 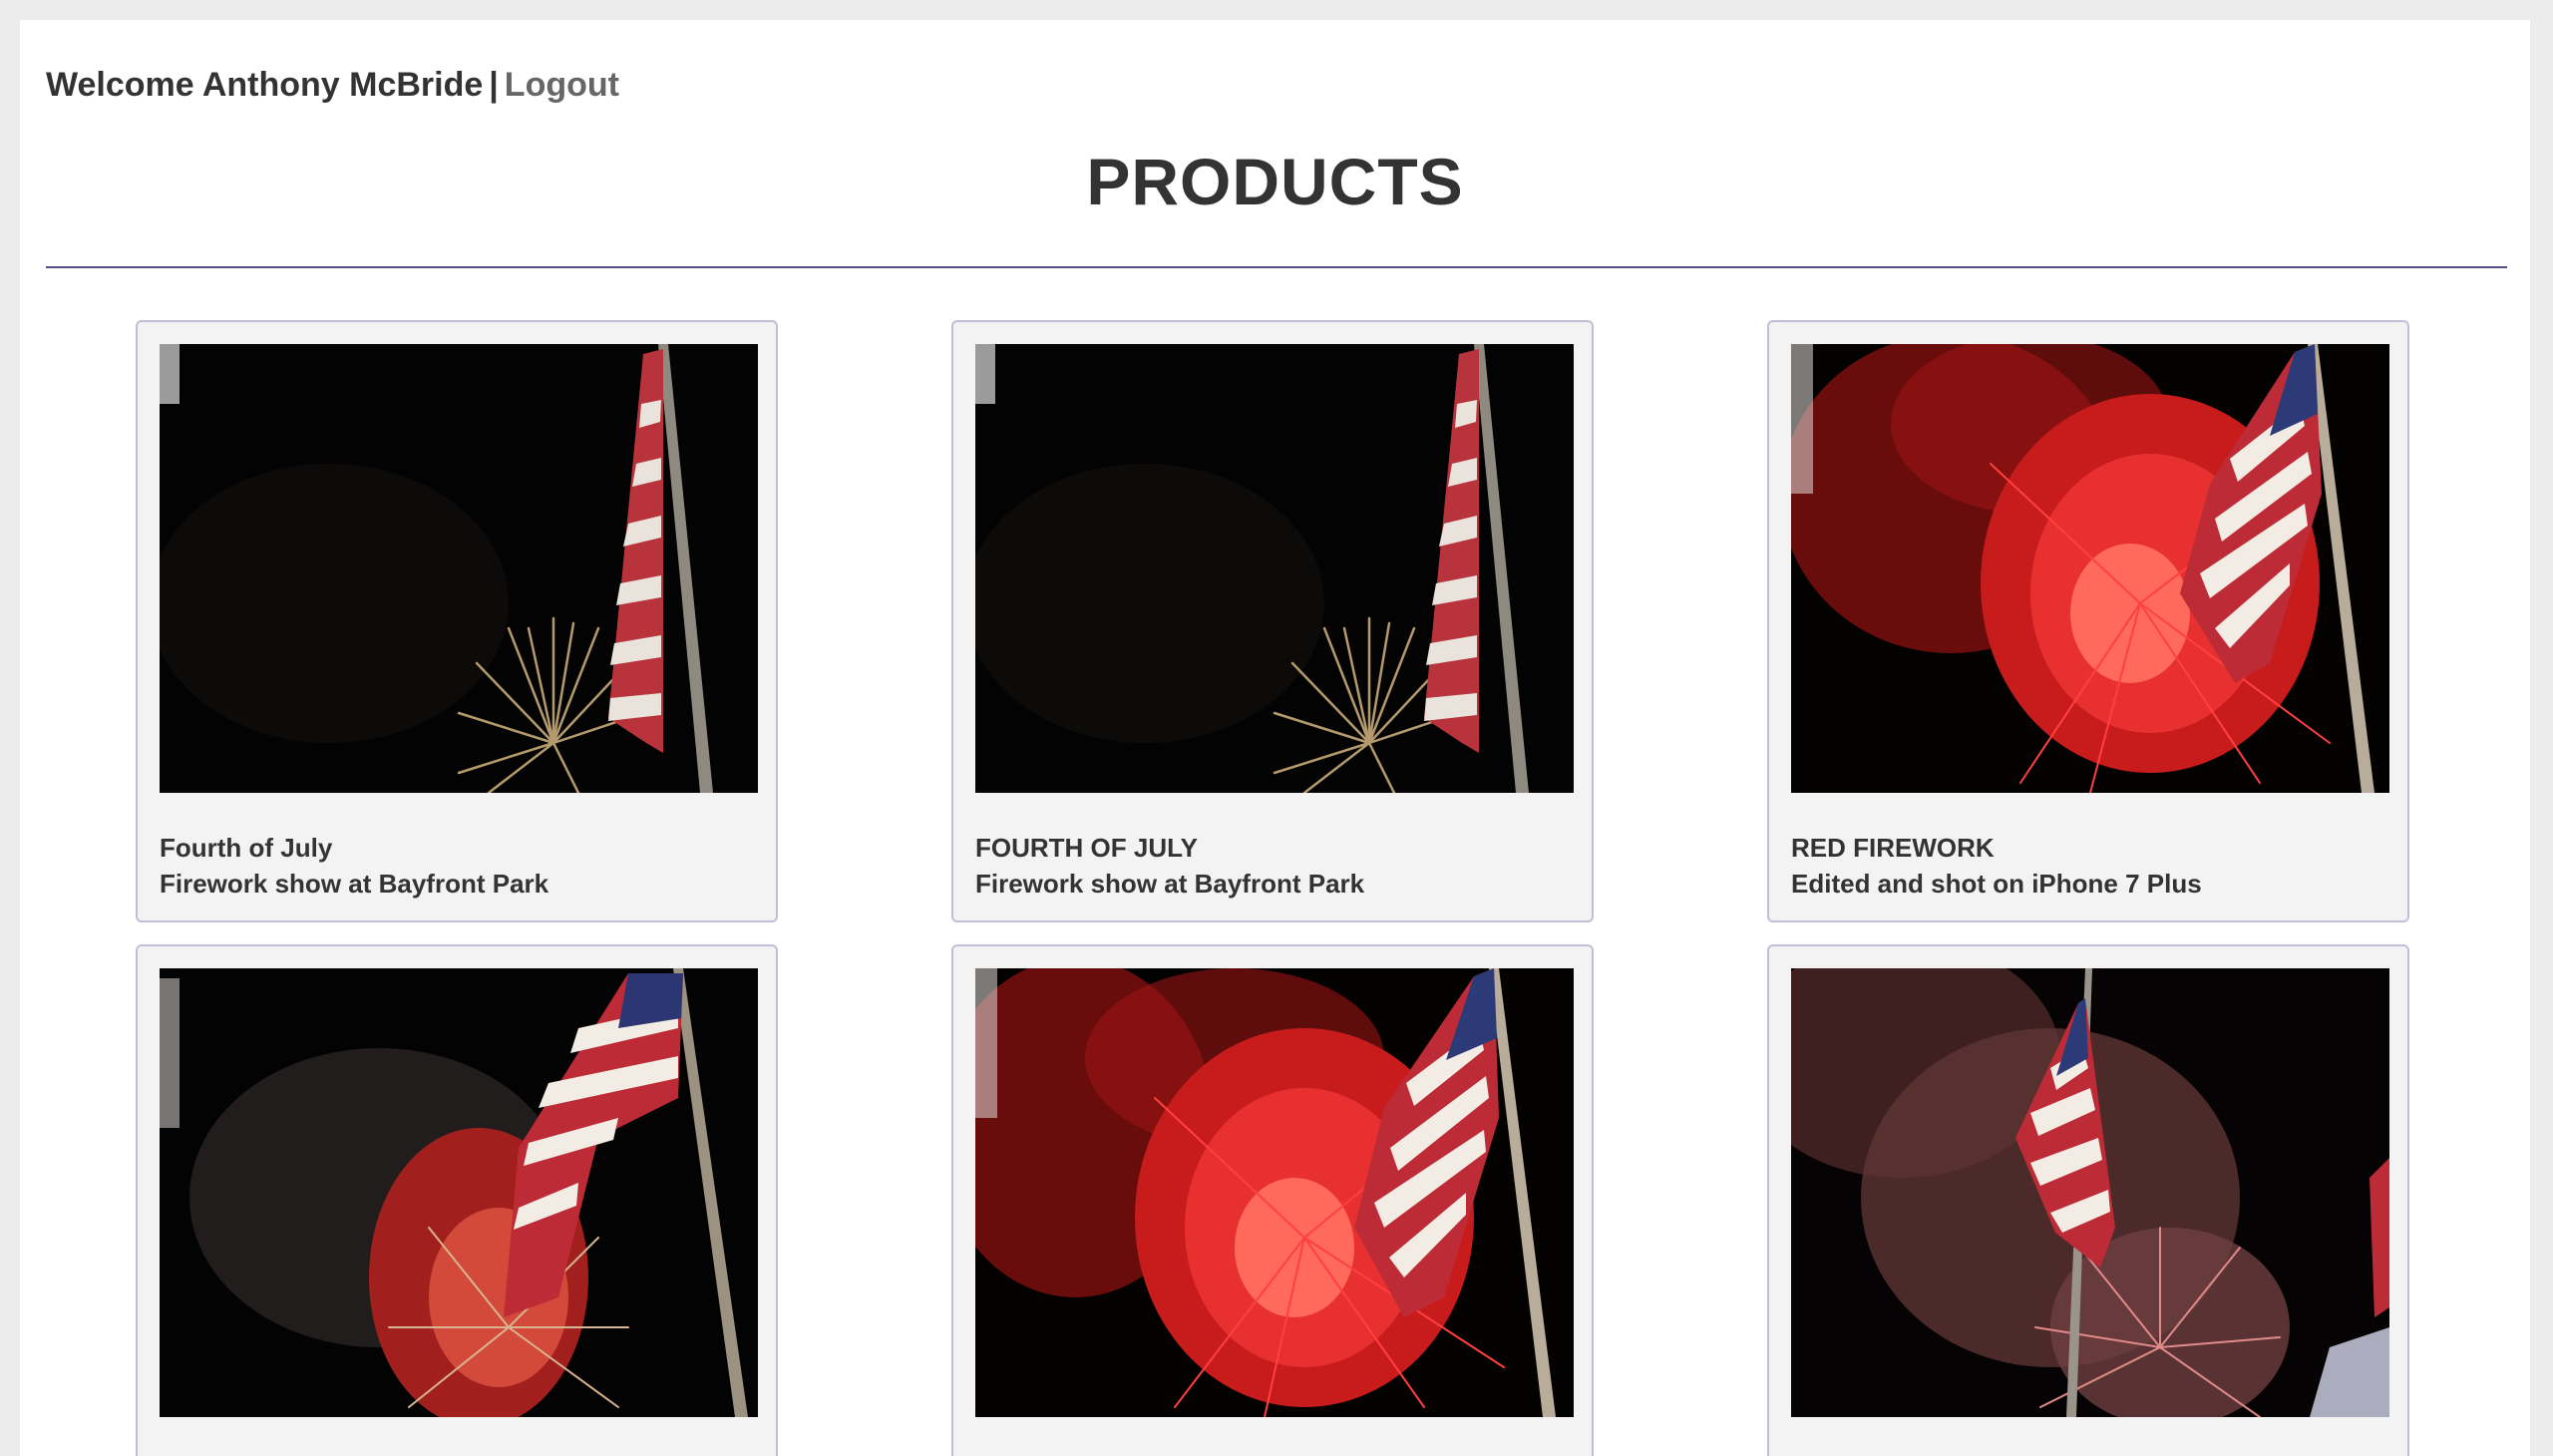 I want to click on product-description: Edited and shot on iPhone 7 Plus, so click(x=1997, y=884).